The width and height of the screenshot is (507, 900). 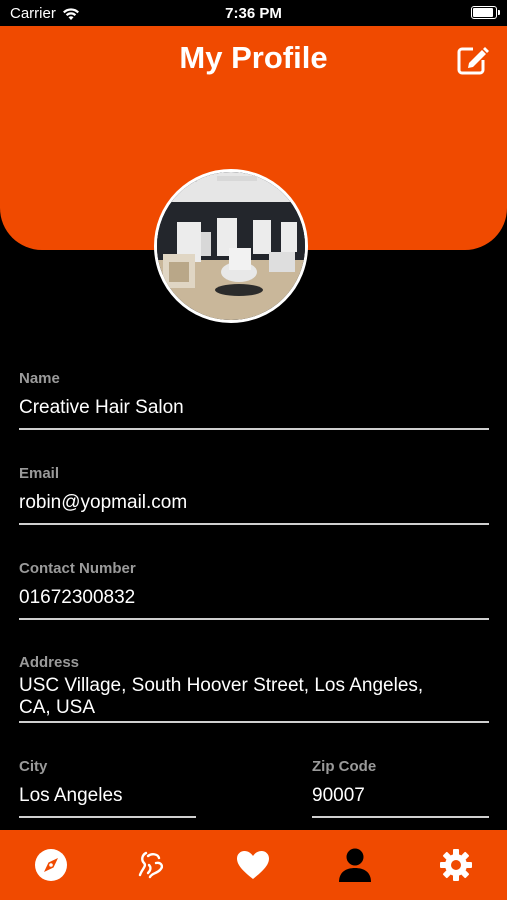 I want to click on address-value-line2: CA, USA, so click(x=57, y=707).